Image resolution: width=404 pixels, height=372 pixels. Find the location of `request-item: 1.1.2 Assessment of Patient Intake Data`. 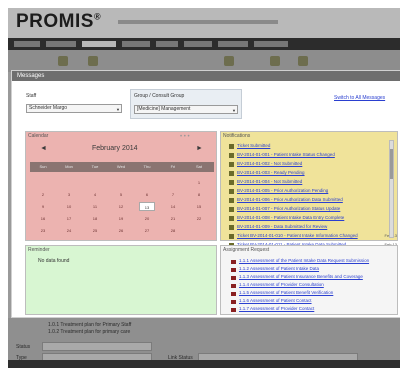

request-item: 1.1.2 Assessment of Patient Intake Data is located at coordinates (309, 270).